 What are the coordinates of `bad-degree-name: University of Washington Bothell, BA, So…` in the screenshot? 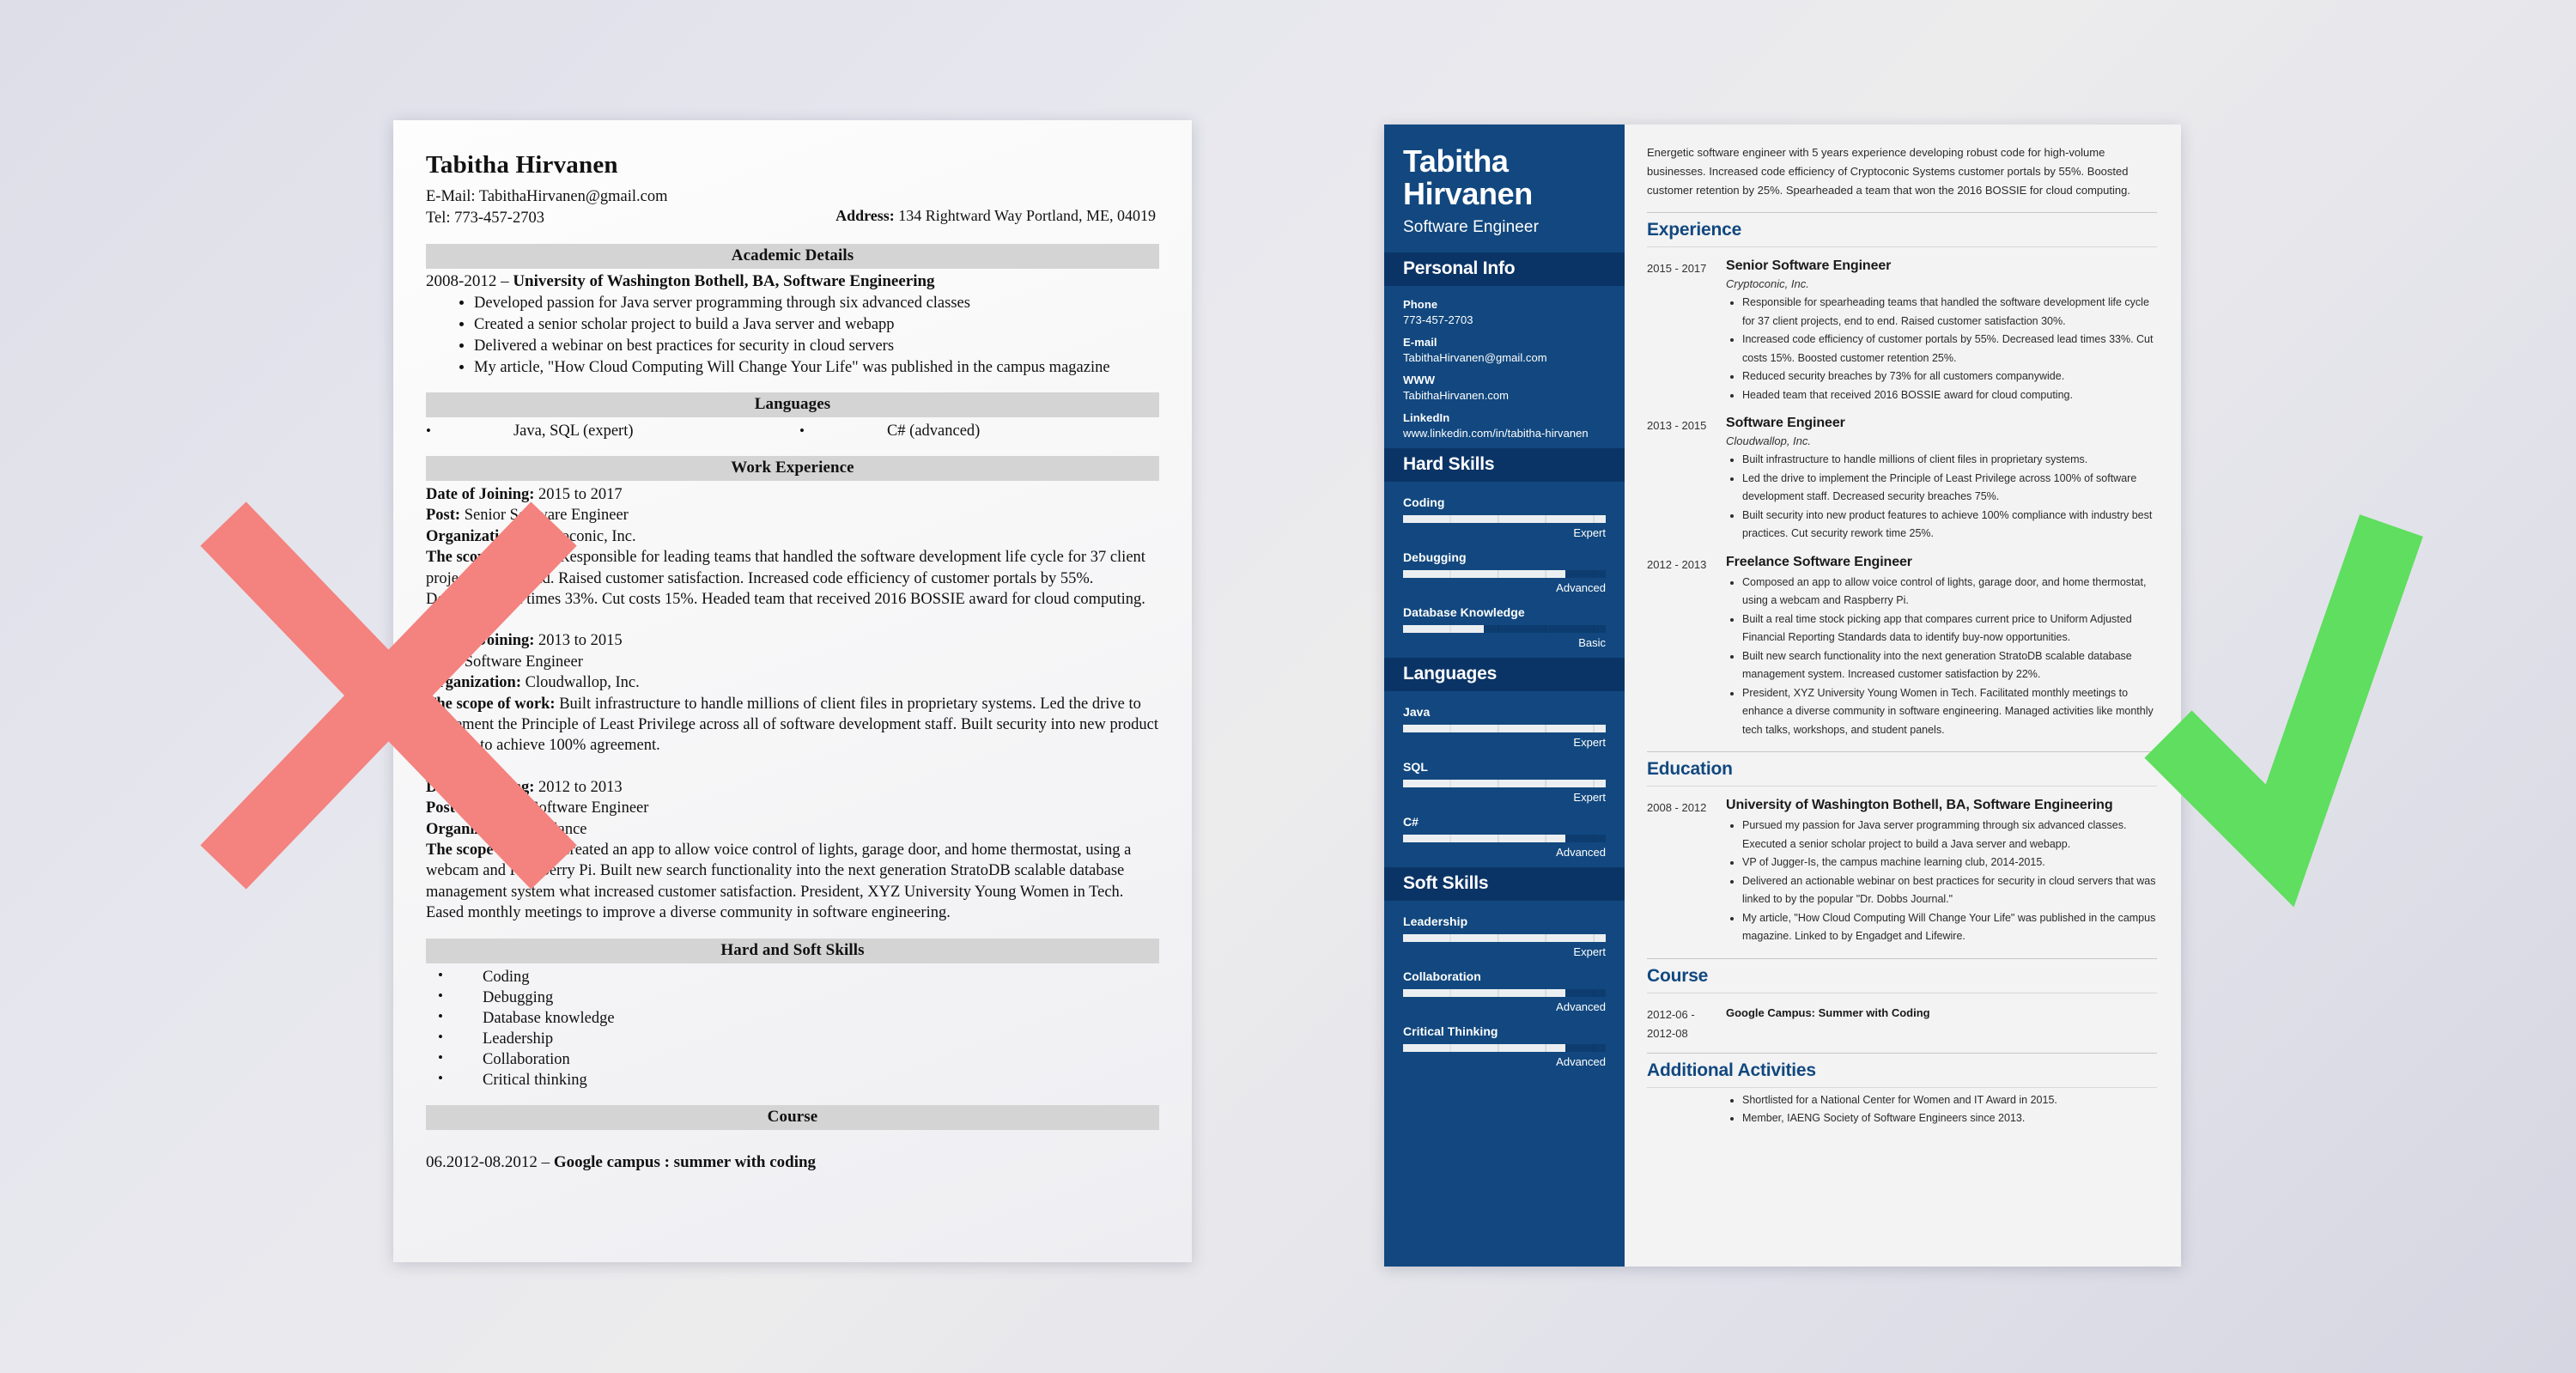 It's located at (724, 280).